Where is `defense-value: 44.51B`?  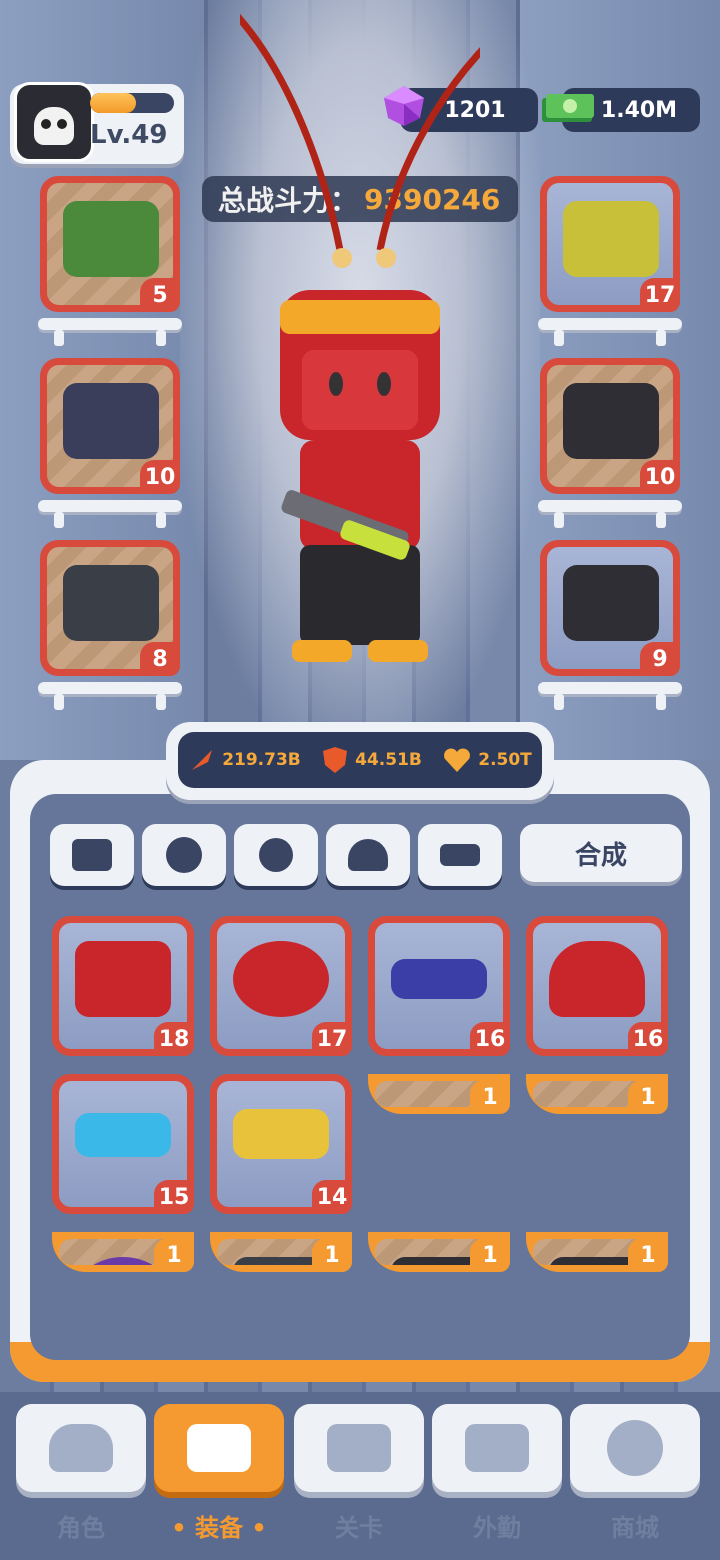
defense-value: 44.51B is located at coordinates (388, 760).